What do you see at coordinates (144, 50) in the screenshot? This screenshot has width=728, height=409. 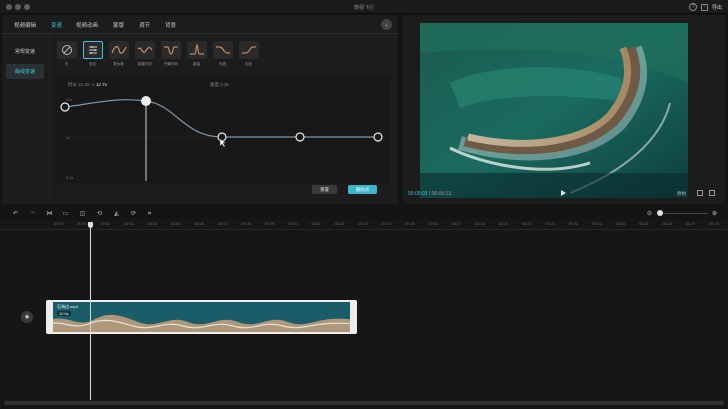 I see `hero-curve-icon` at bounding box center [144, 50].